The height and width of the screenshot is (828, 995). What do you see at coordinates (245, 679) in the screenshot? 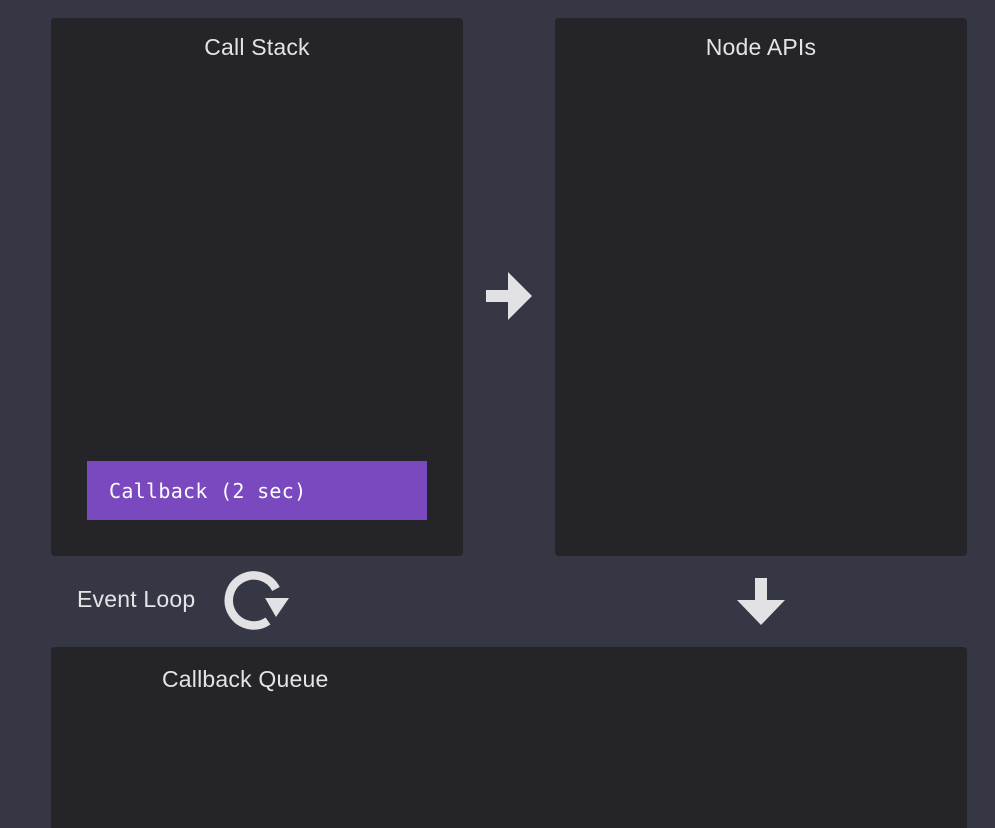
I see `callback-queue-title: Callback Queue` at bounding box center [245, 679].